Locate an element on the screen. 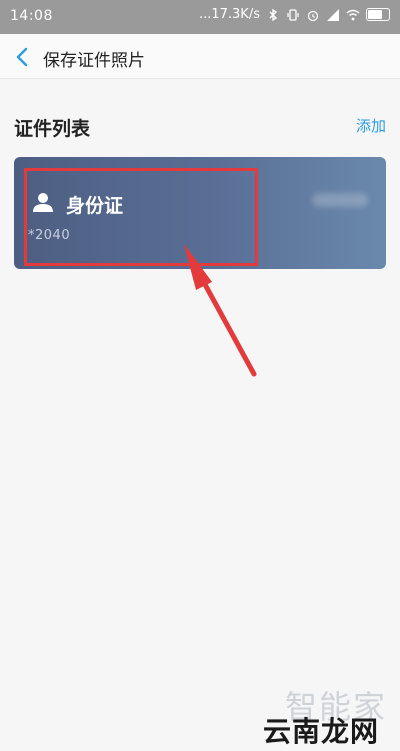  chevron-left-icon is located at coordinates (23, 57).